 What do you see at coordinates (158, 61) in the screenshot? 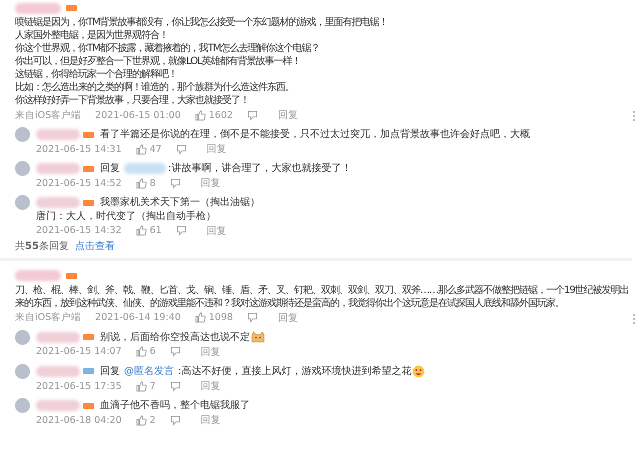
I see `comment-text: 你出可以，但是好歹整合一下世界观，就像LOL英雄都有背景故事一样！` at bounding box center [158, 61].